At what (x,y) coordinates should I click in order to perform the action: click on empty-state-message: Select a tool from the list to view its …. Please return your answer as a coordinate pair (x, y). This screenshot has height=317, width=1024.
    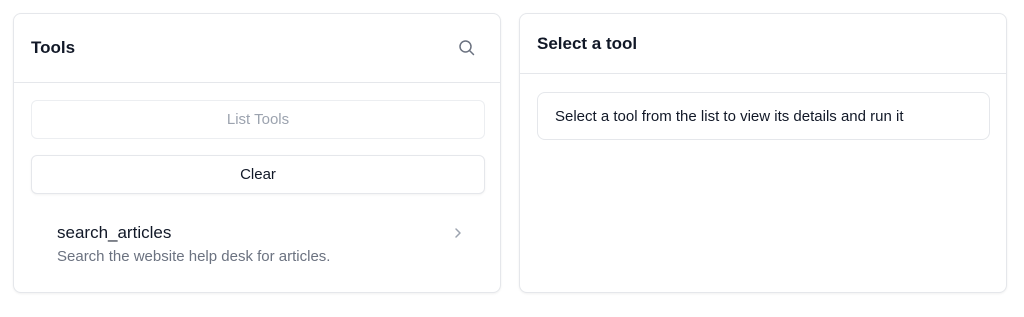
    Looking at the image, I should click on (763, 116).